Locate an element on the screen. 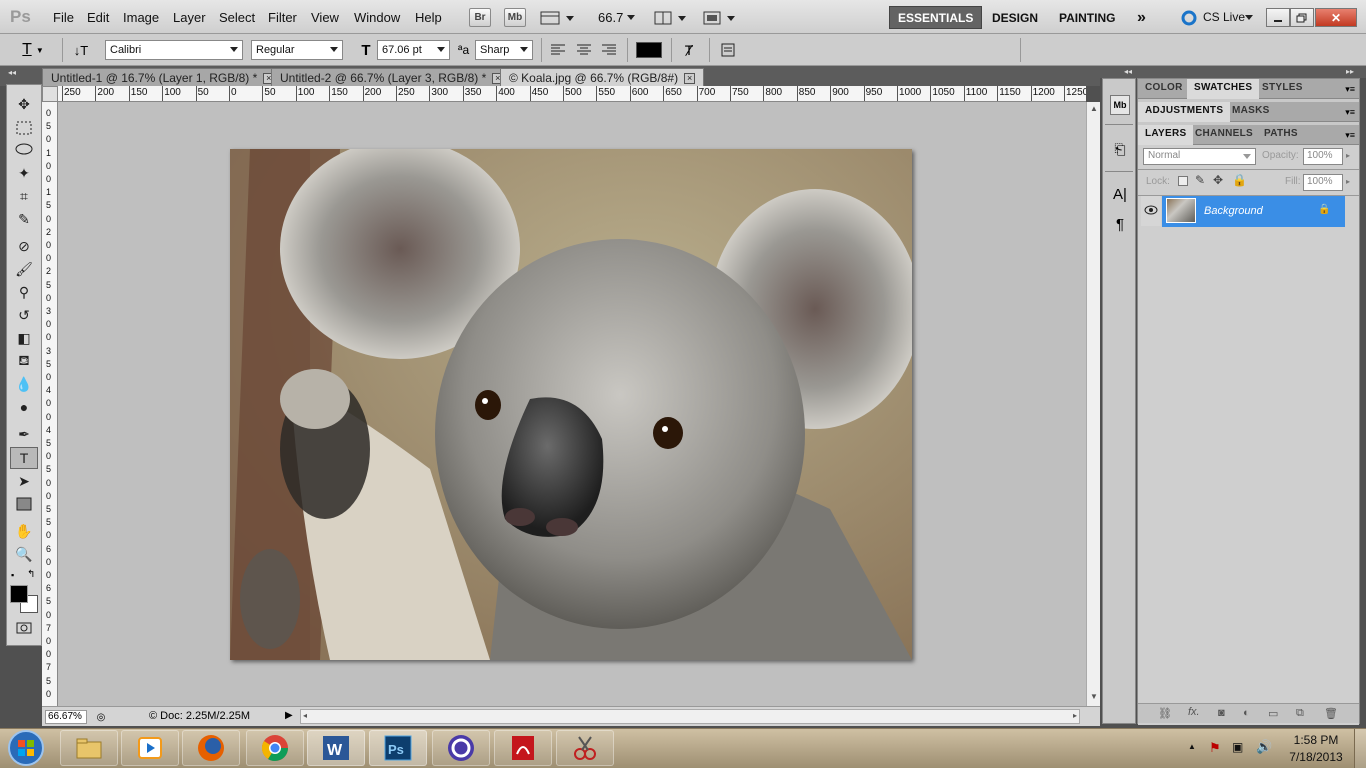 The height and width of the screenshot is (768, 1366). taskbar-explorer-icon is located at coordinates (89, 748).